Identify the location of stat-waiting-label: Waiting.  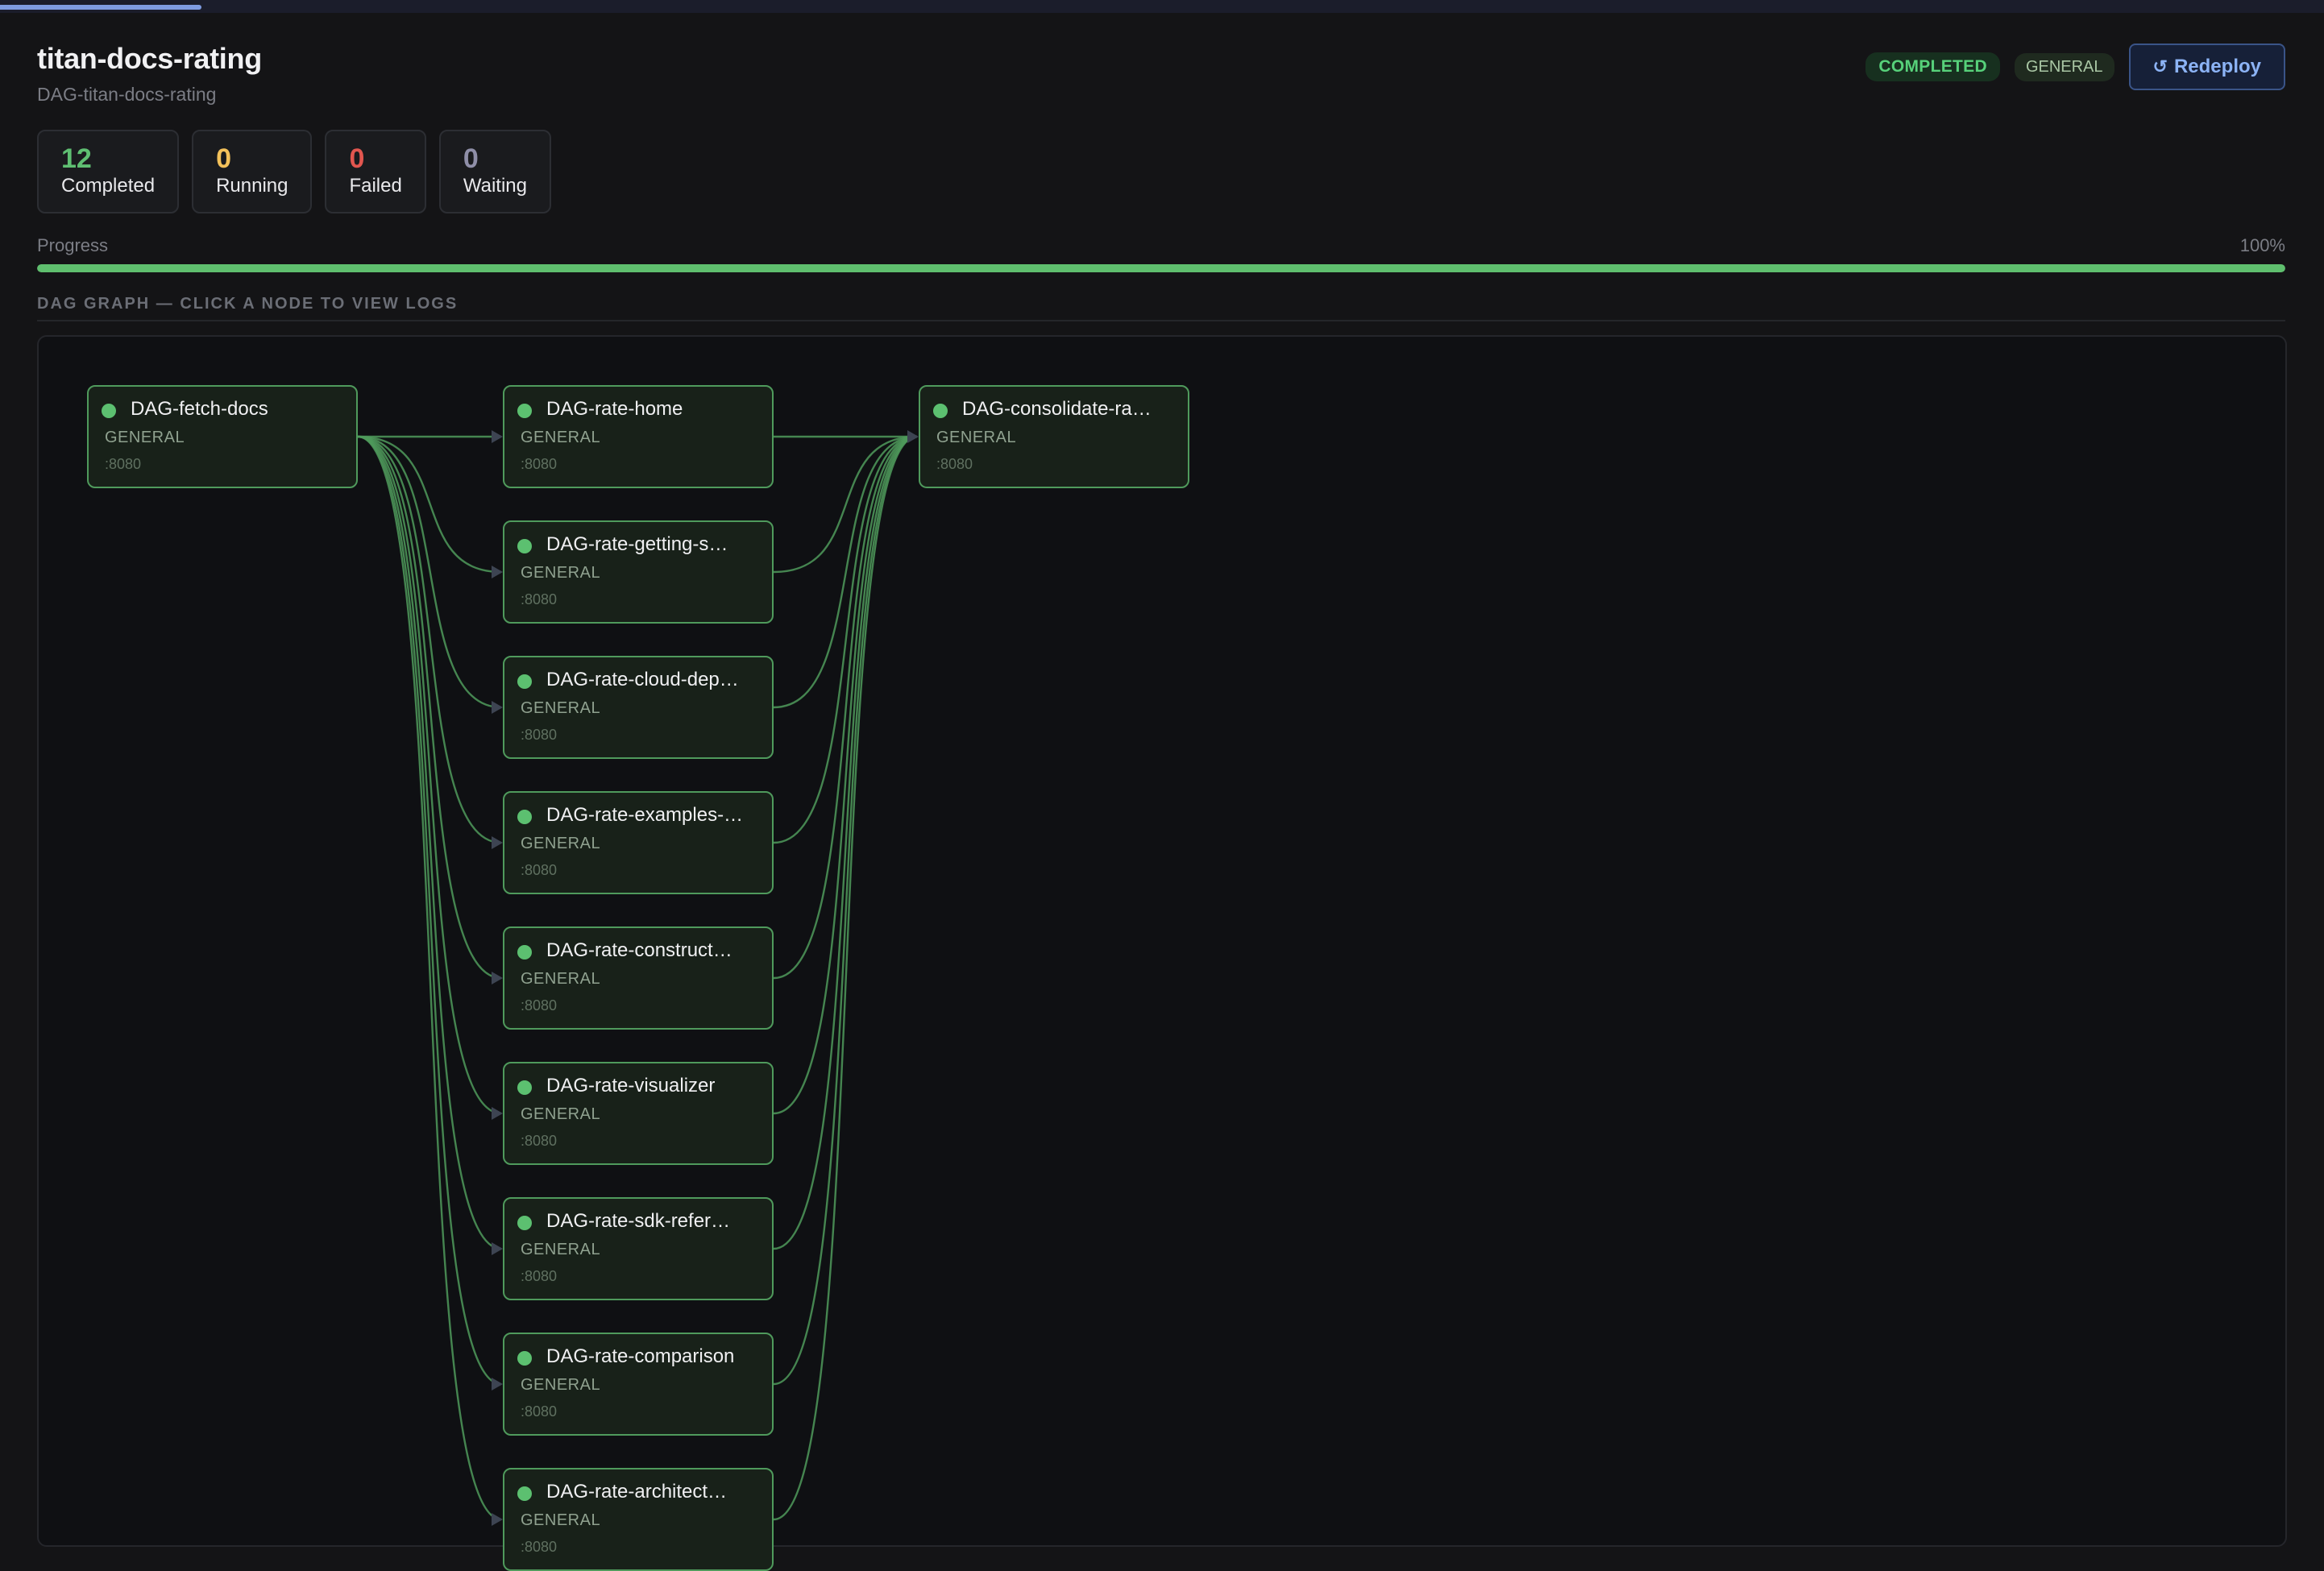
(495, 186).